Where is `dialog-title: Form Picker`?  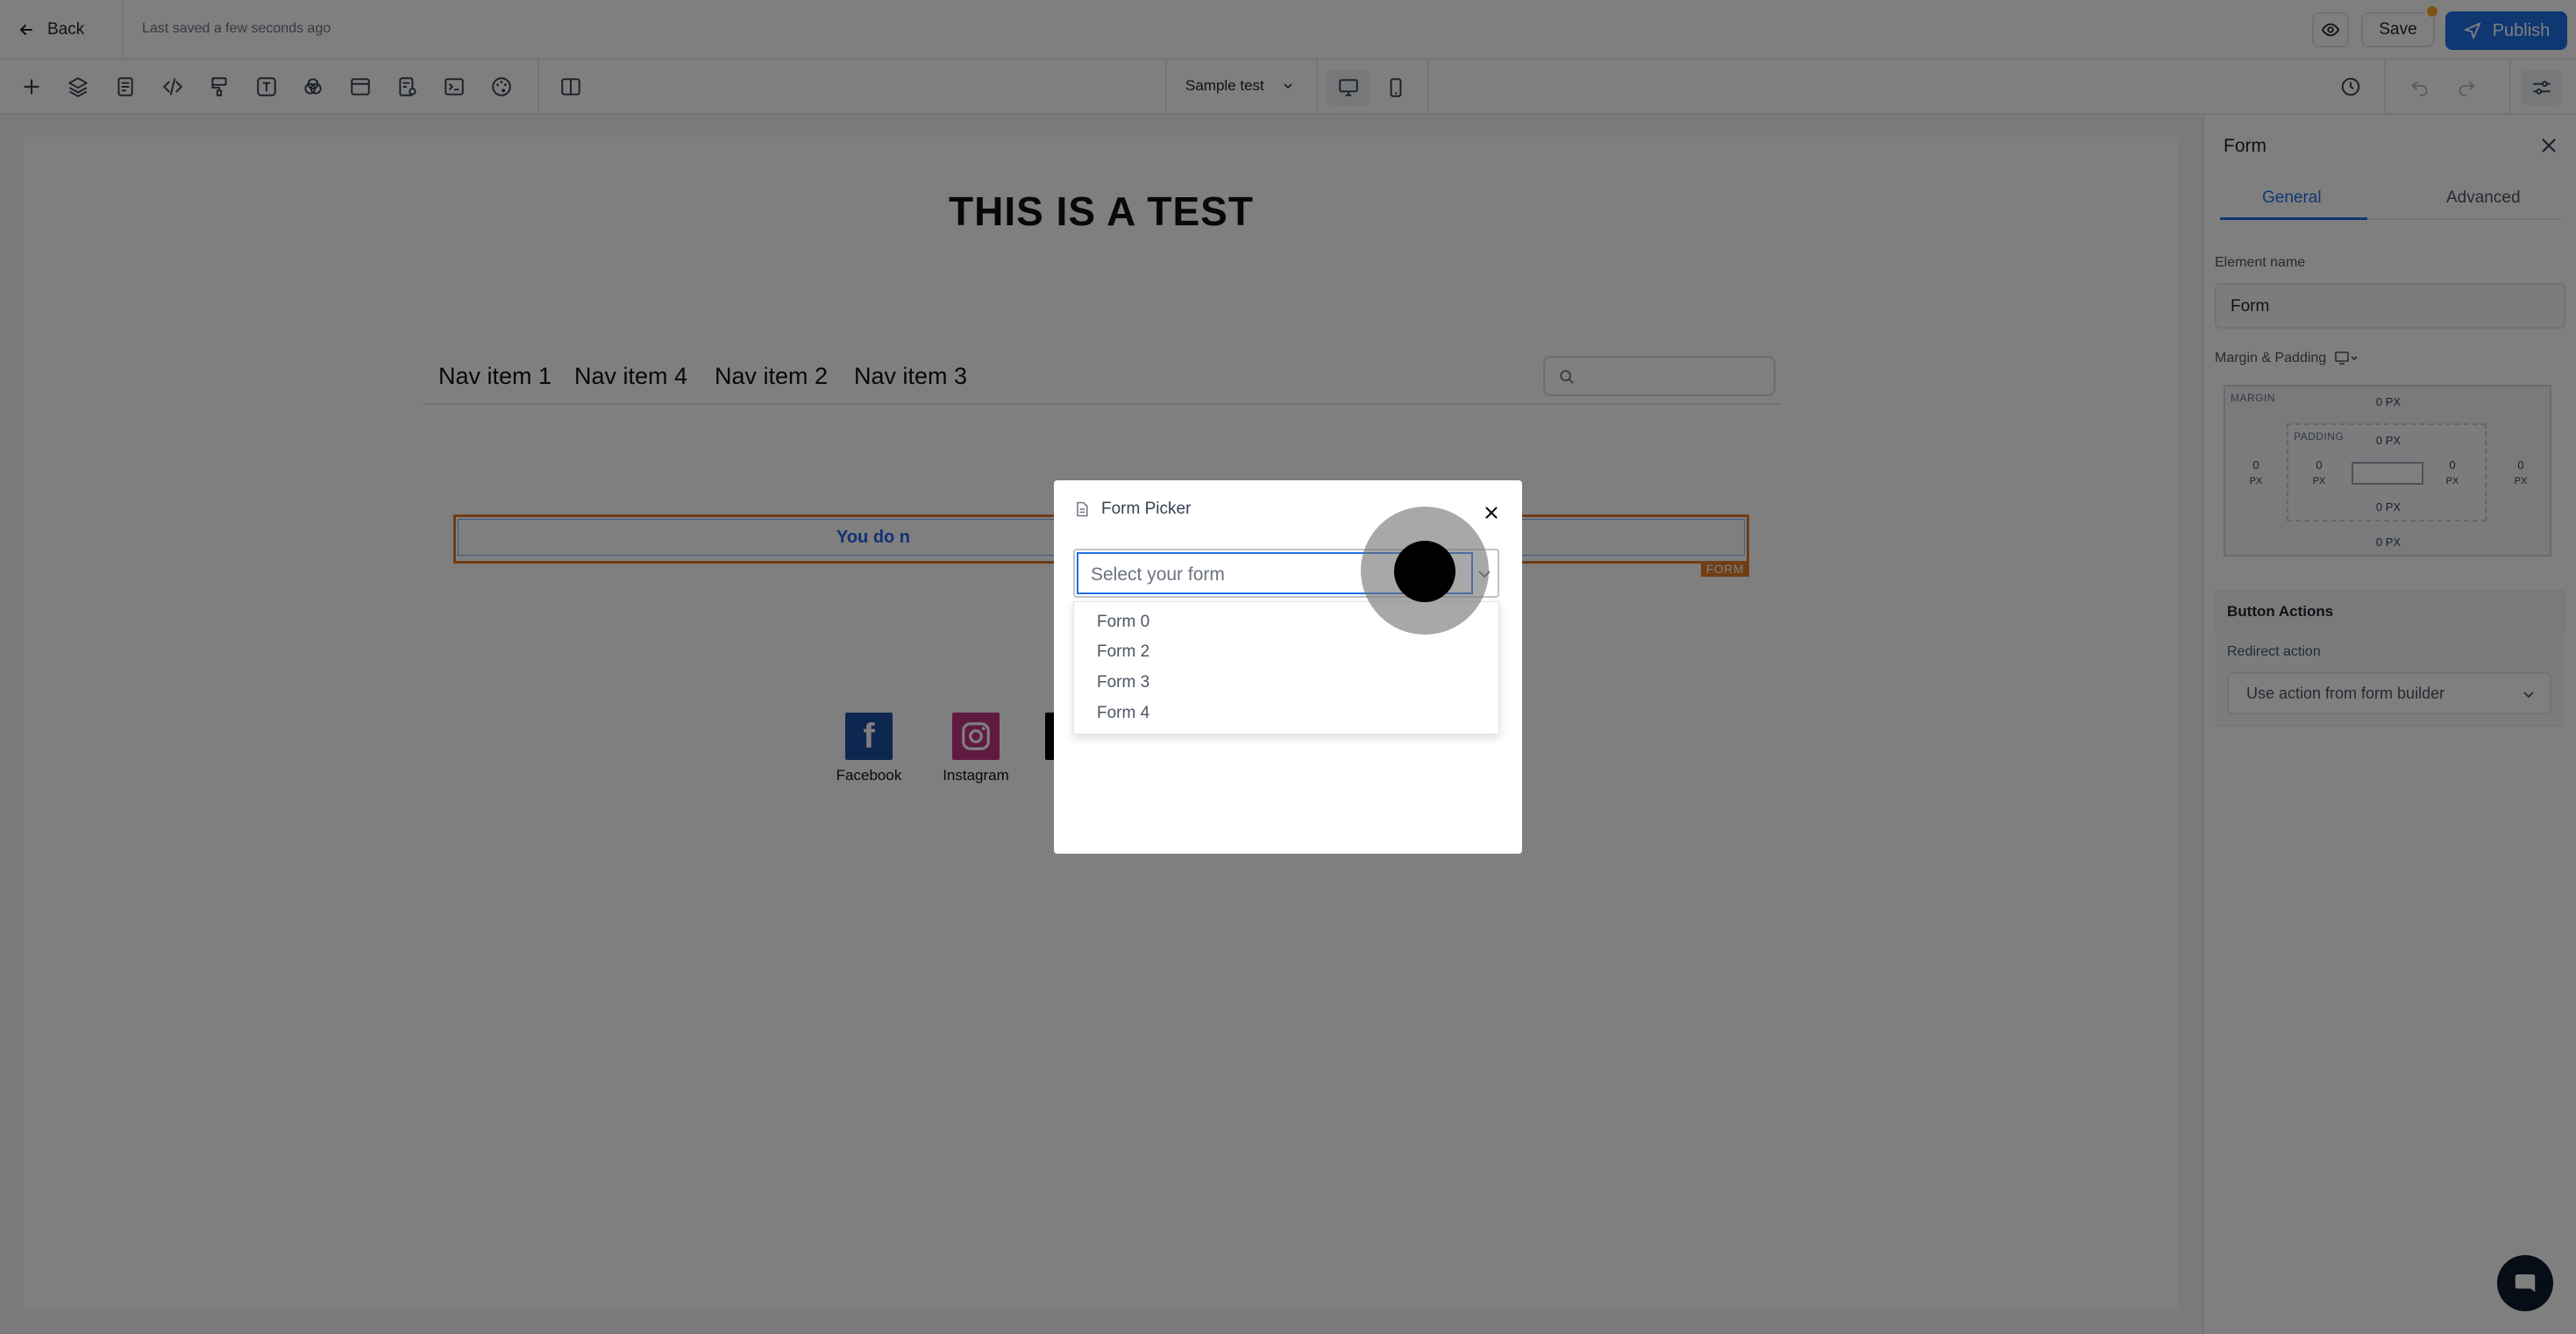 dialog-title: Form Picker is located at coordinates (1132, 510).